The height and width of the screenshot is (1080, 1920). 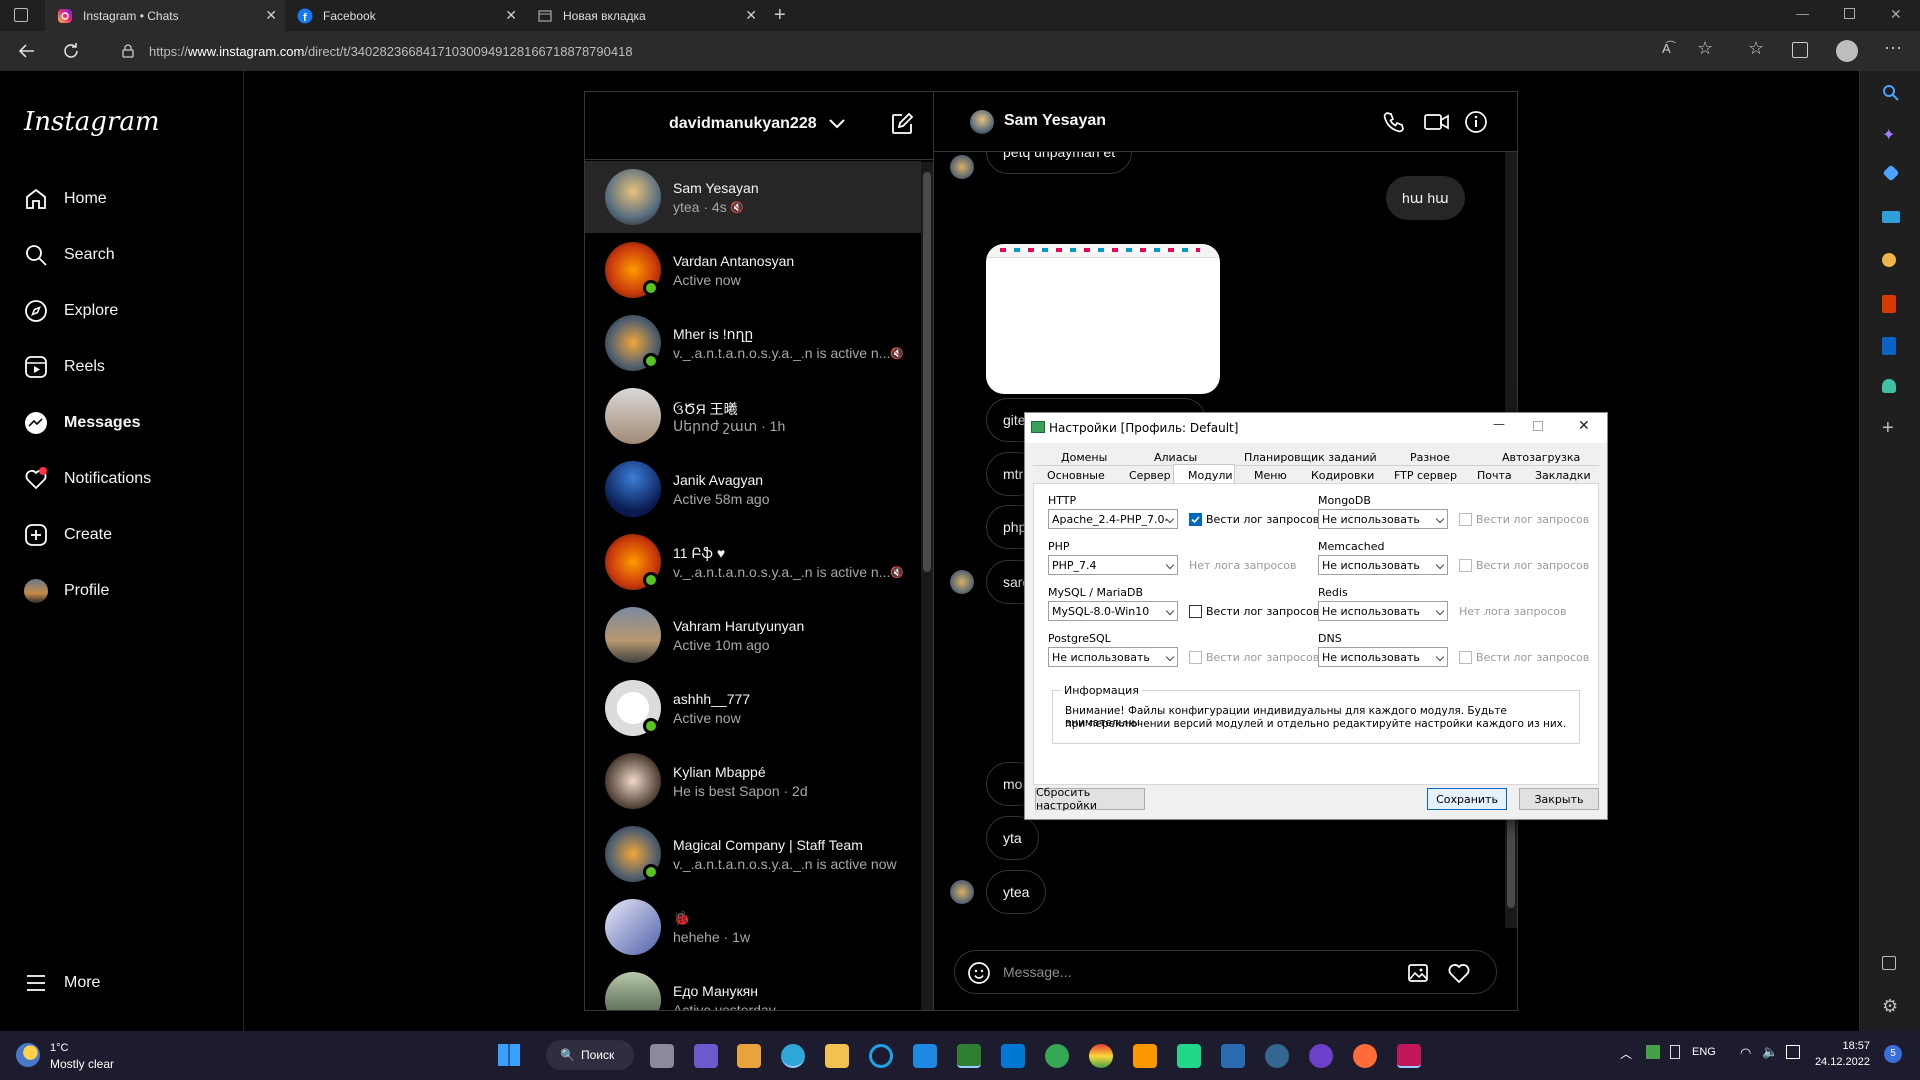 What do you see at coordinates (27, 51) in the screenshot?
I see `back-arrow-icon` at bounding box center [27, 51].